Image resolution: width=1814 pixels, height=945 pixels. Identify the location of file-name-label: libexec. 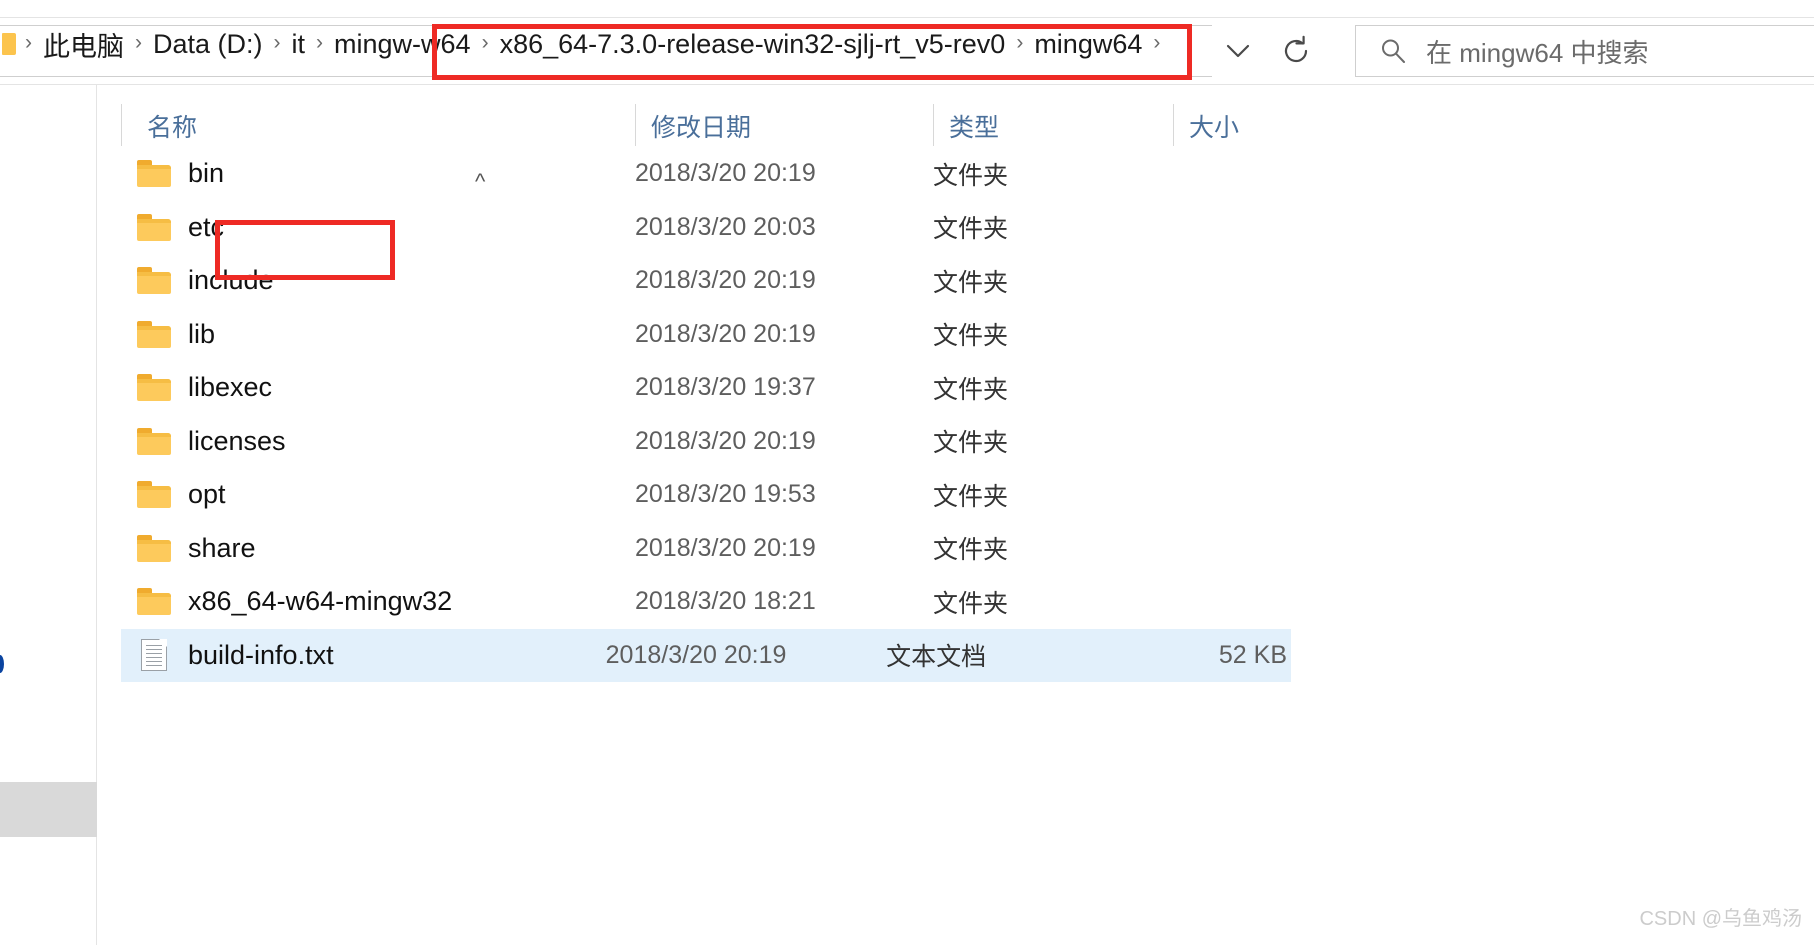
(230, 387).